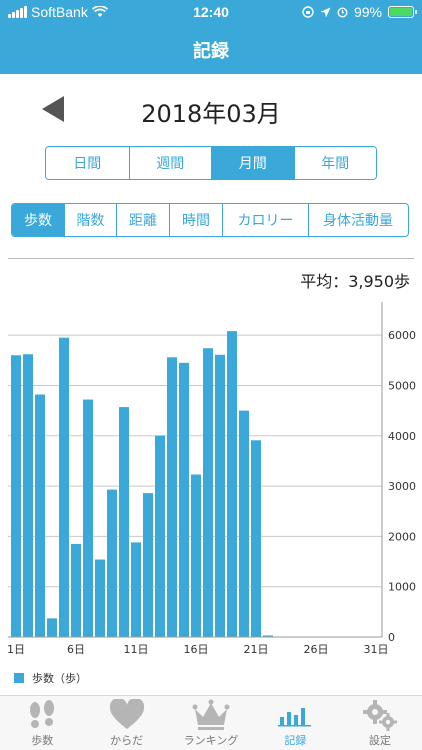 This screenshot has width=422, height=750. Describe the element at coordinates (19, 678) in the screenshot. I see `legend-swatch` at that location.